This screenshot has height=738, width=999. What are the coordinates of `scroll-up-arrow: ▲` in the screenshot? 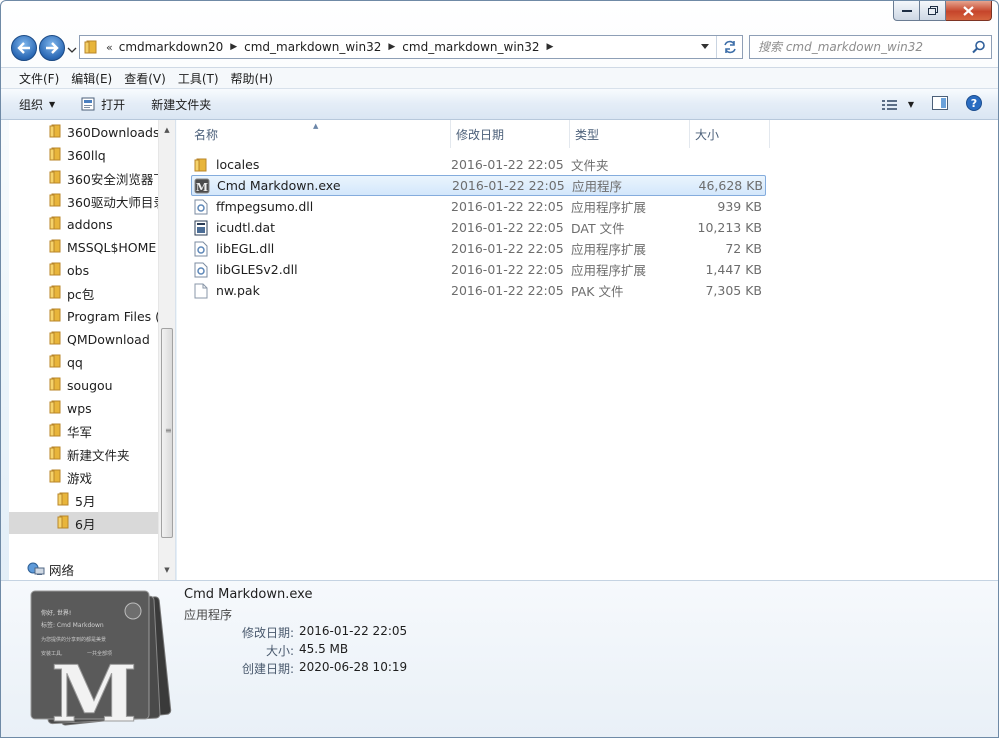 It's located at (167, 130).